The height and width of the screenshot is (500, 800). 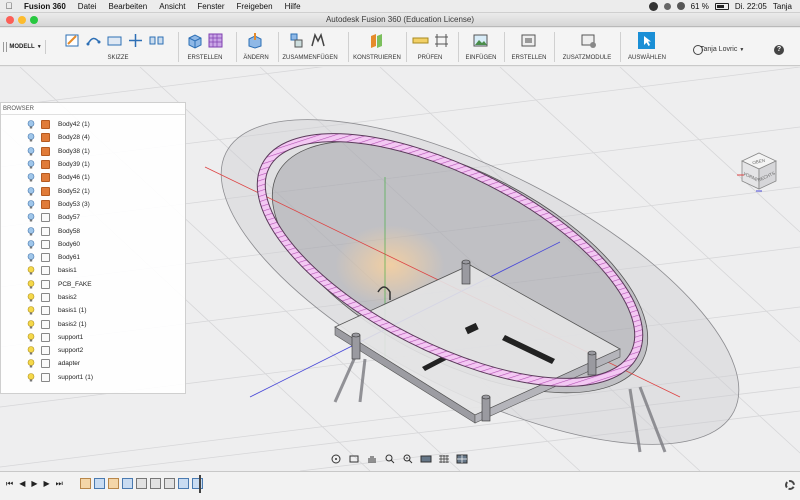 I want to click on browser-item: Body58, so click(x=93, y=230).